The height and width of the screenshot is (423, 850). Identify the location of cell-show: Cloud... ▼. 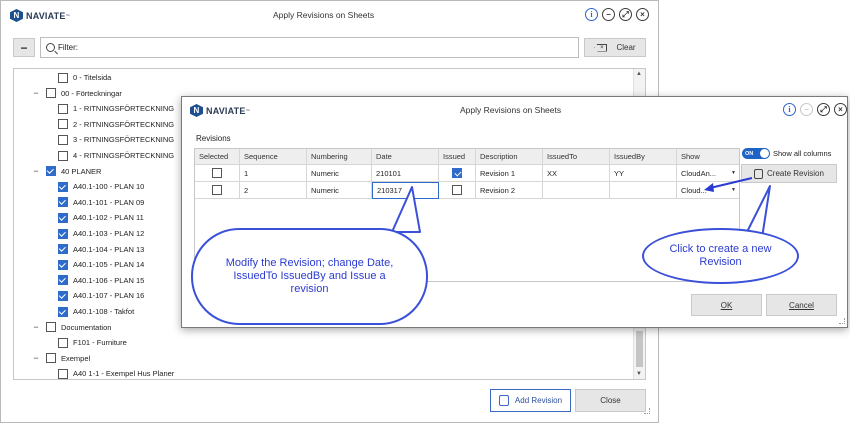
(708, 190).